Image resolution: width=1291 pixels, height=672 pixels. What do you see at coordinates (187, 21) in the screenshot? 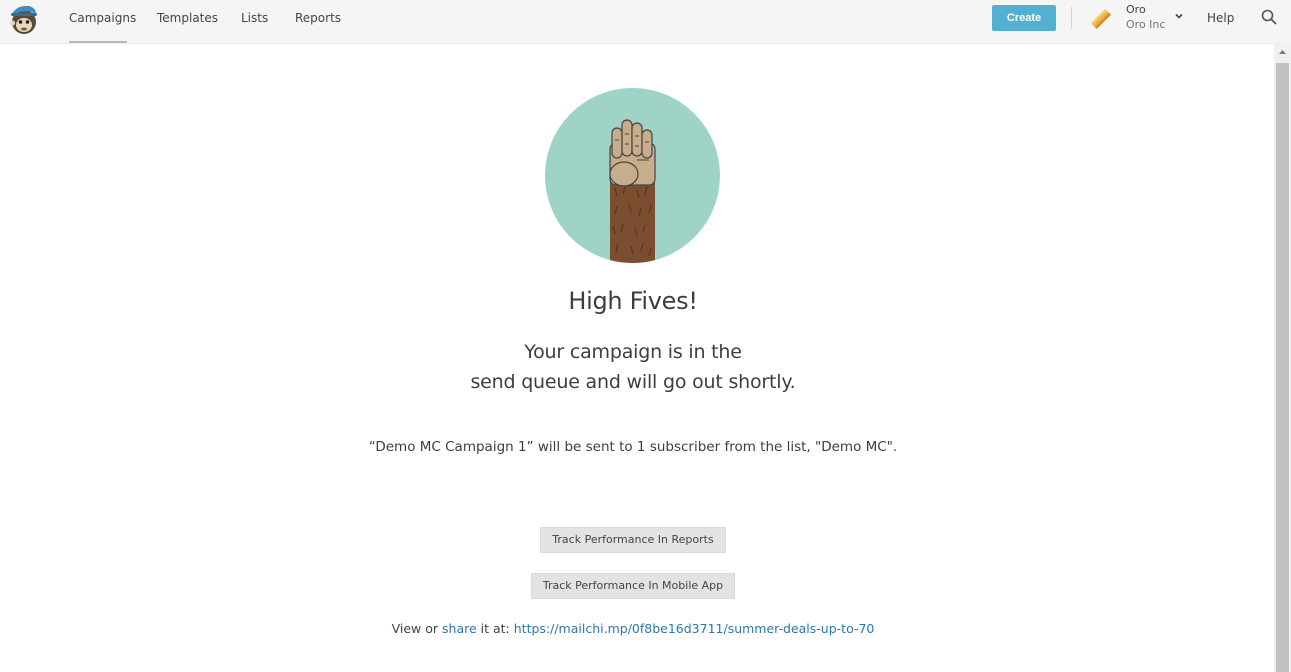
I see `nav-templates: Templates` at bounding box center [187, 21].